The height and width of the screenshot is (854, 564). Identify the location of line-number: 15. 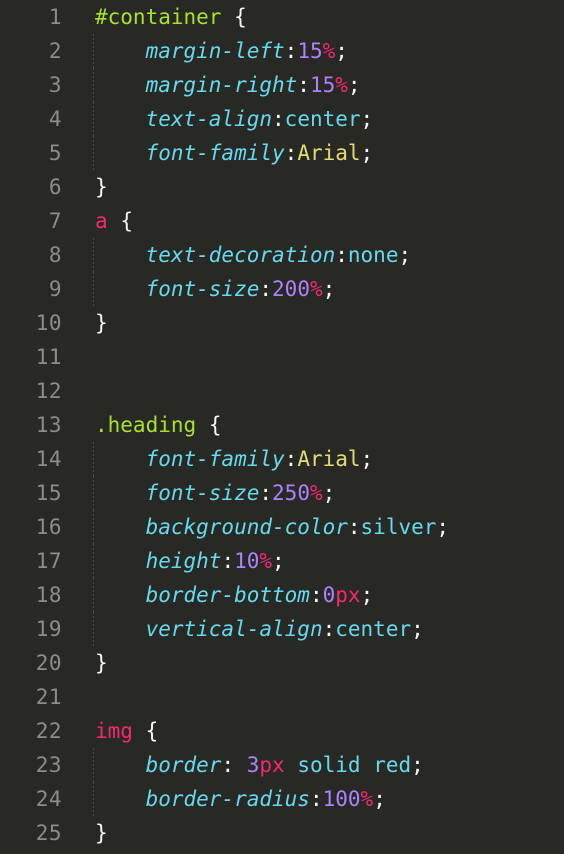
(48, 493).